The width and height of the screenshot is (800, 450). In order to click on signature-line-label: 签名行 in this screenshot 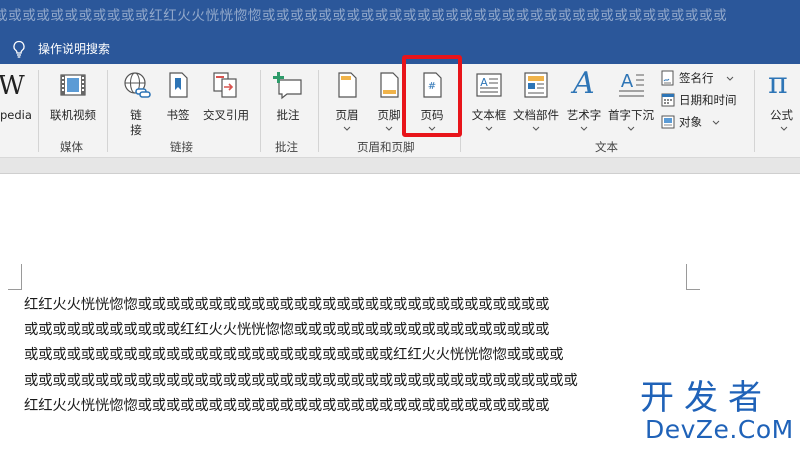, I will do `click(696, 78)`.